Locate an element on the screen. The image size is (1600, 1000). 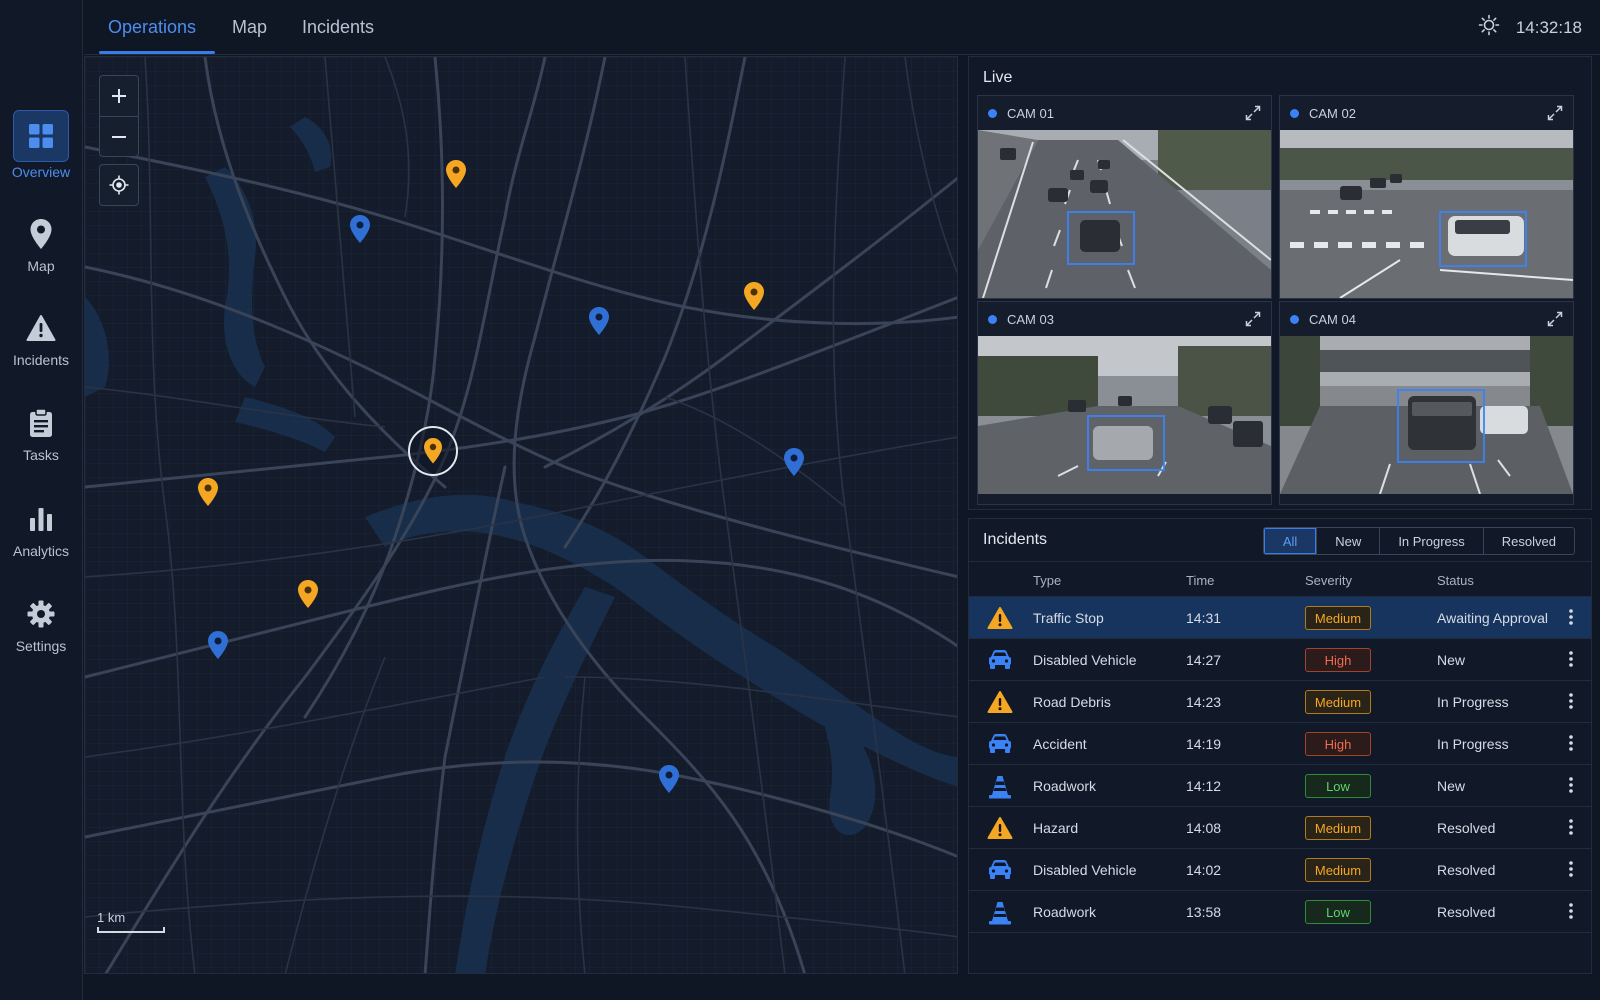
locate-button is located at coordinates (119, 185).